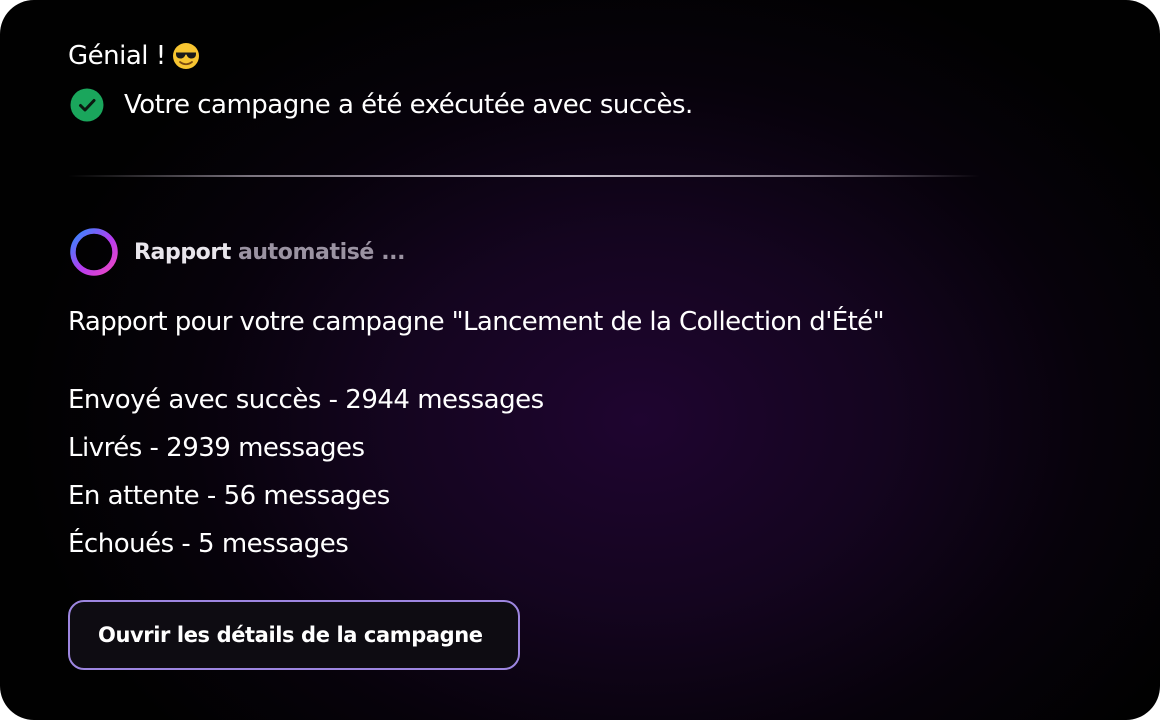 This screenshot has height=720, width=1160. I want to click on stat-pending: En attente - 56 messages, so click(229, 496).